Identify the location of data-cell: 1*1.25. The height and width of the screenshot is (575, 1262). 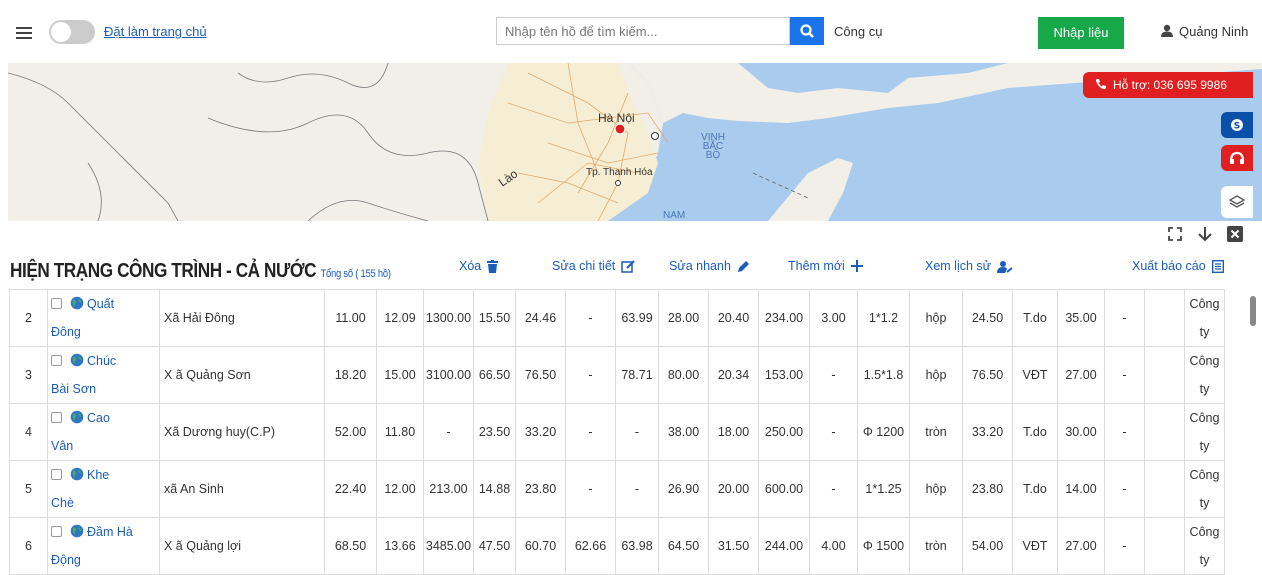
(883, 489).